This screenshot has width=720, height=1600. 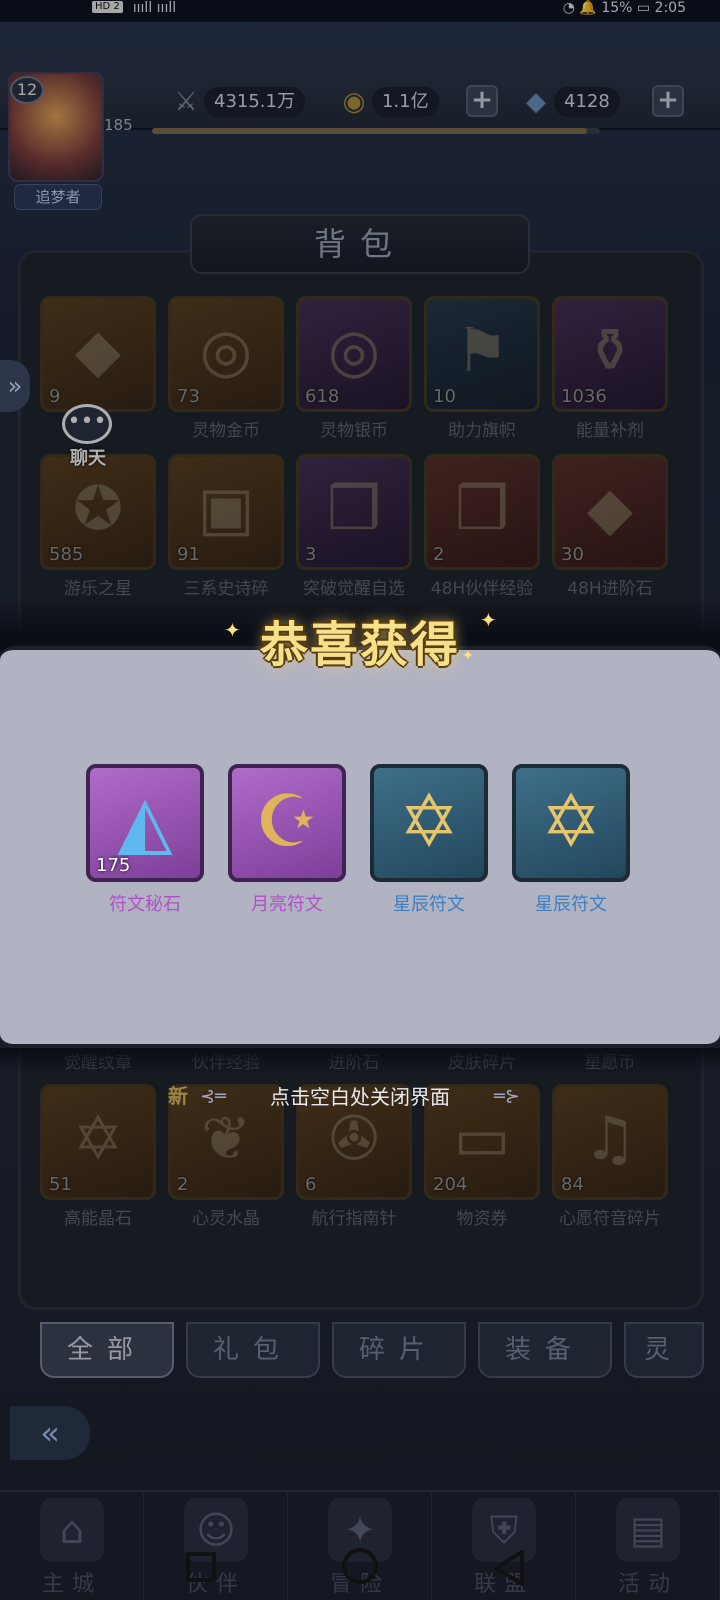 What do you see at coordinates (113, 865) in the screenshot?
I see `reward-count: 175` at bounding box center [113, 865].